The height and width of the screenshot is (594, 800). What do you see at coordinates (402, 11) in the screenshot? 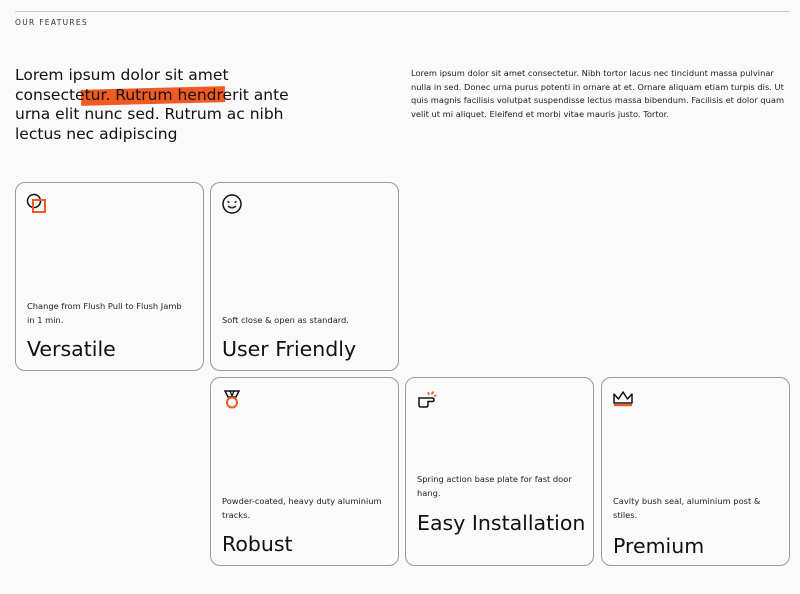
I see `top-divider` at bounding box center [402, 11].